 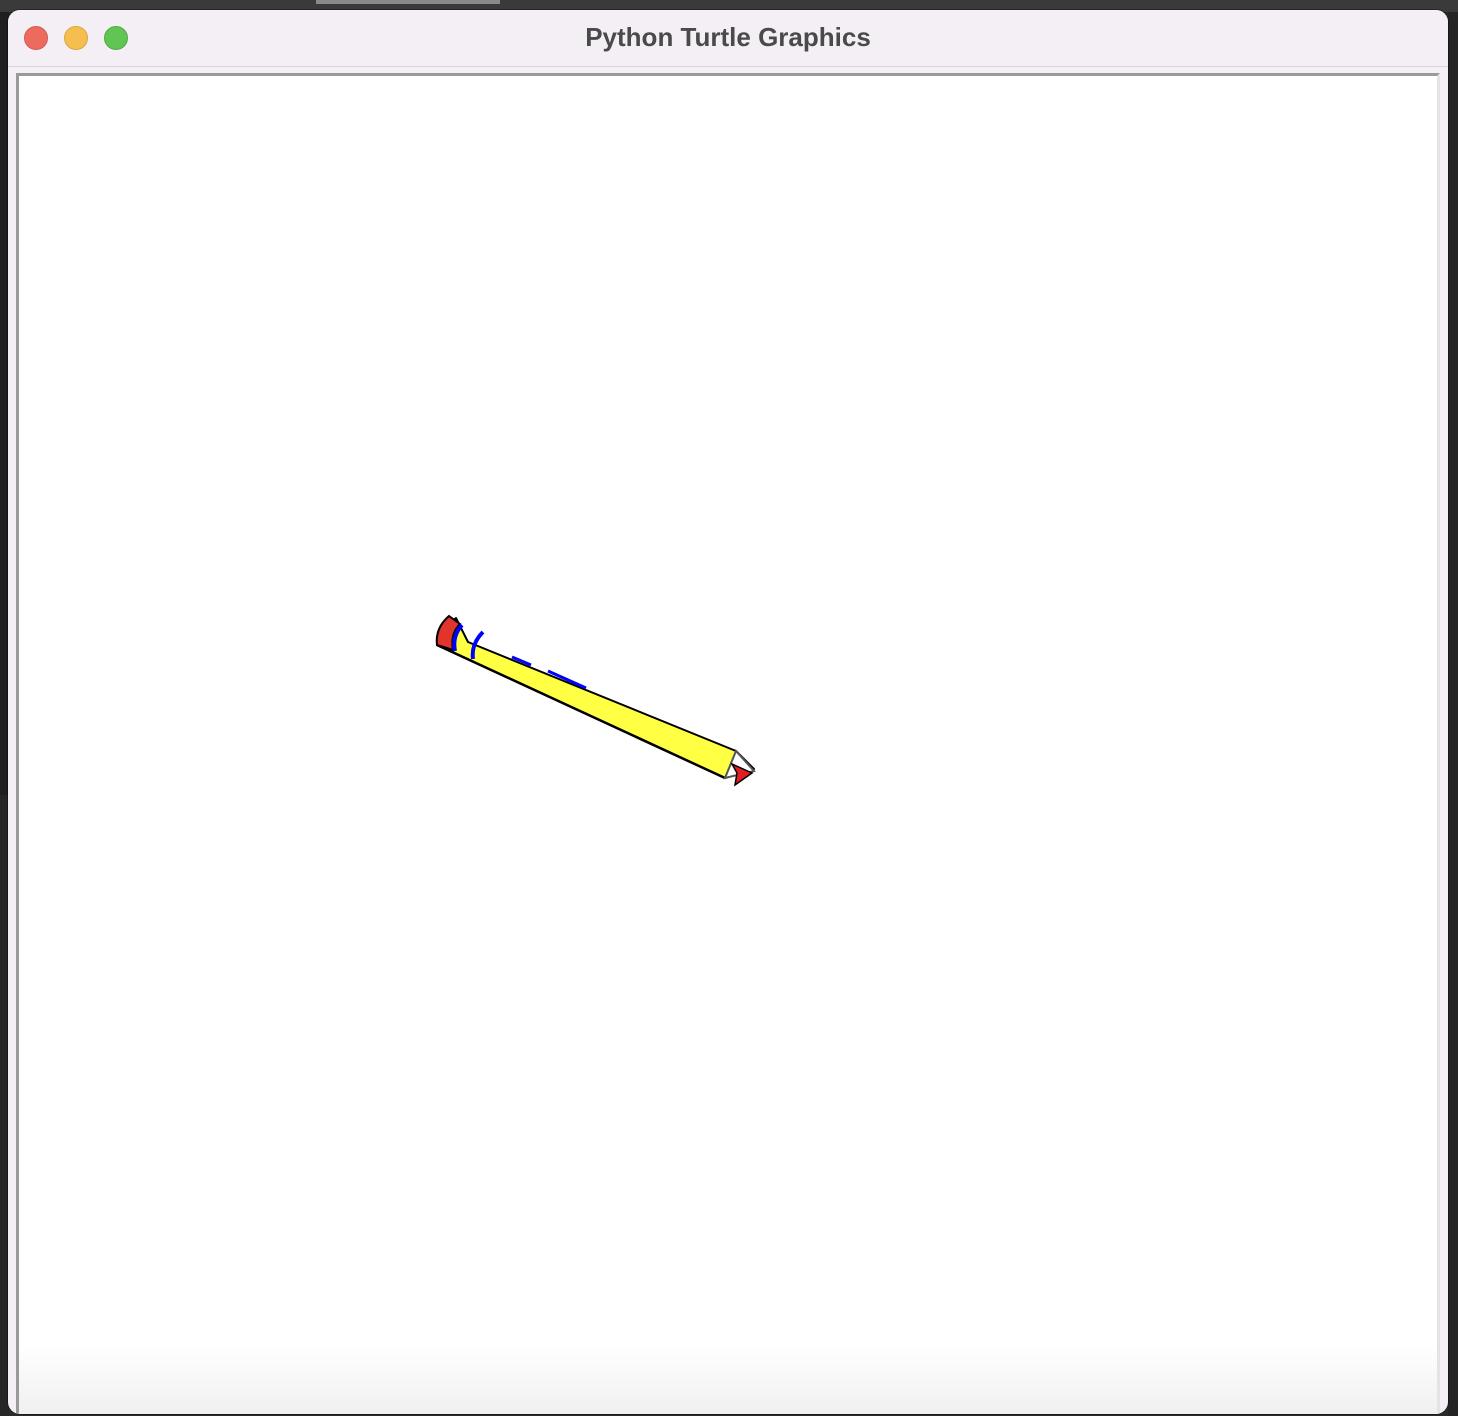 What do you see at coordinates (408, 2) in the screenshot?
I see `background-tab-indicator` at bounding box center [408, 2].